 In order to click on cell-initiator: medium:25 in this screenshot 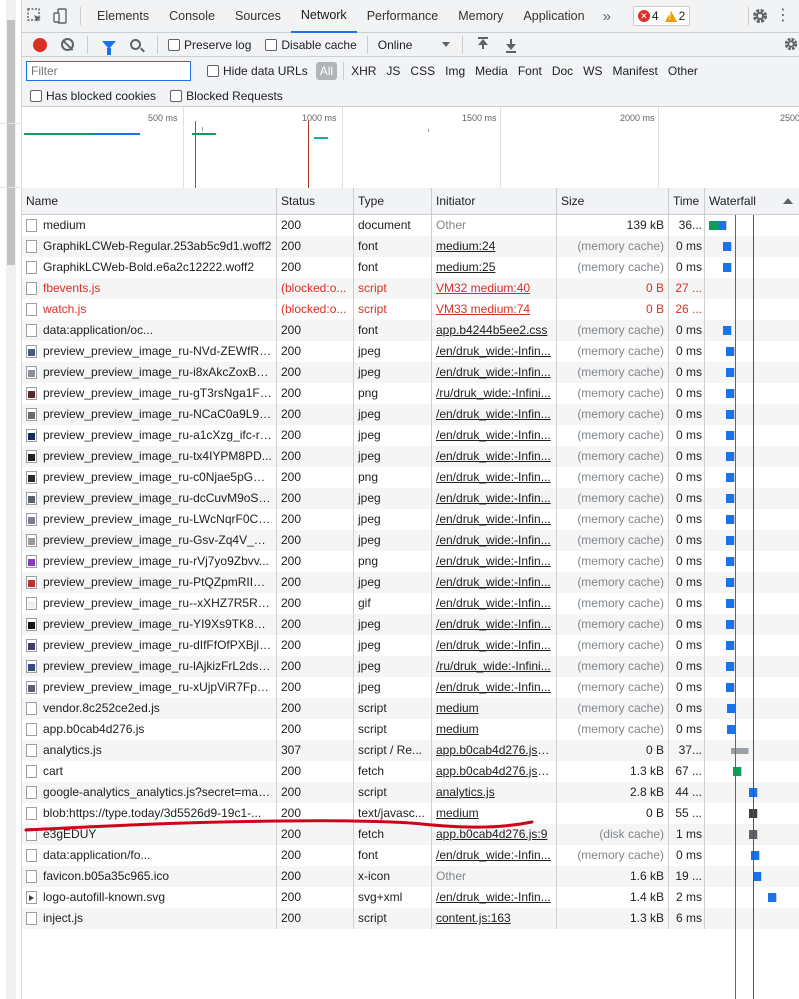, I will do `click(494, 267)`.